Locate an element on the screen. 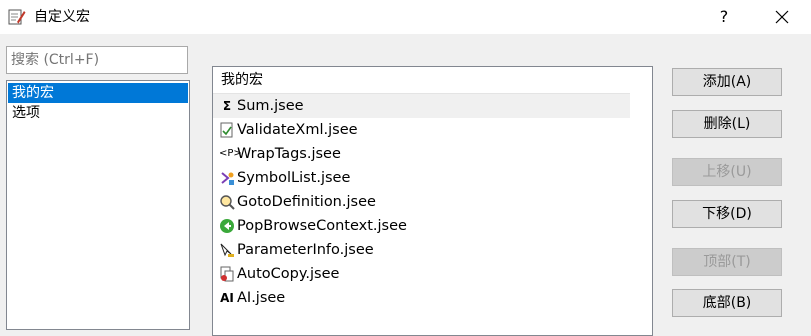  close-button is located at coordinates (782, 17).